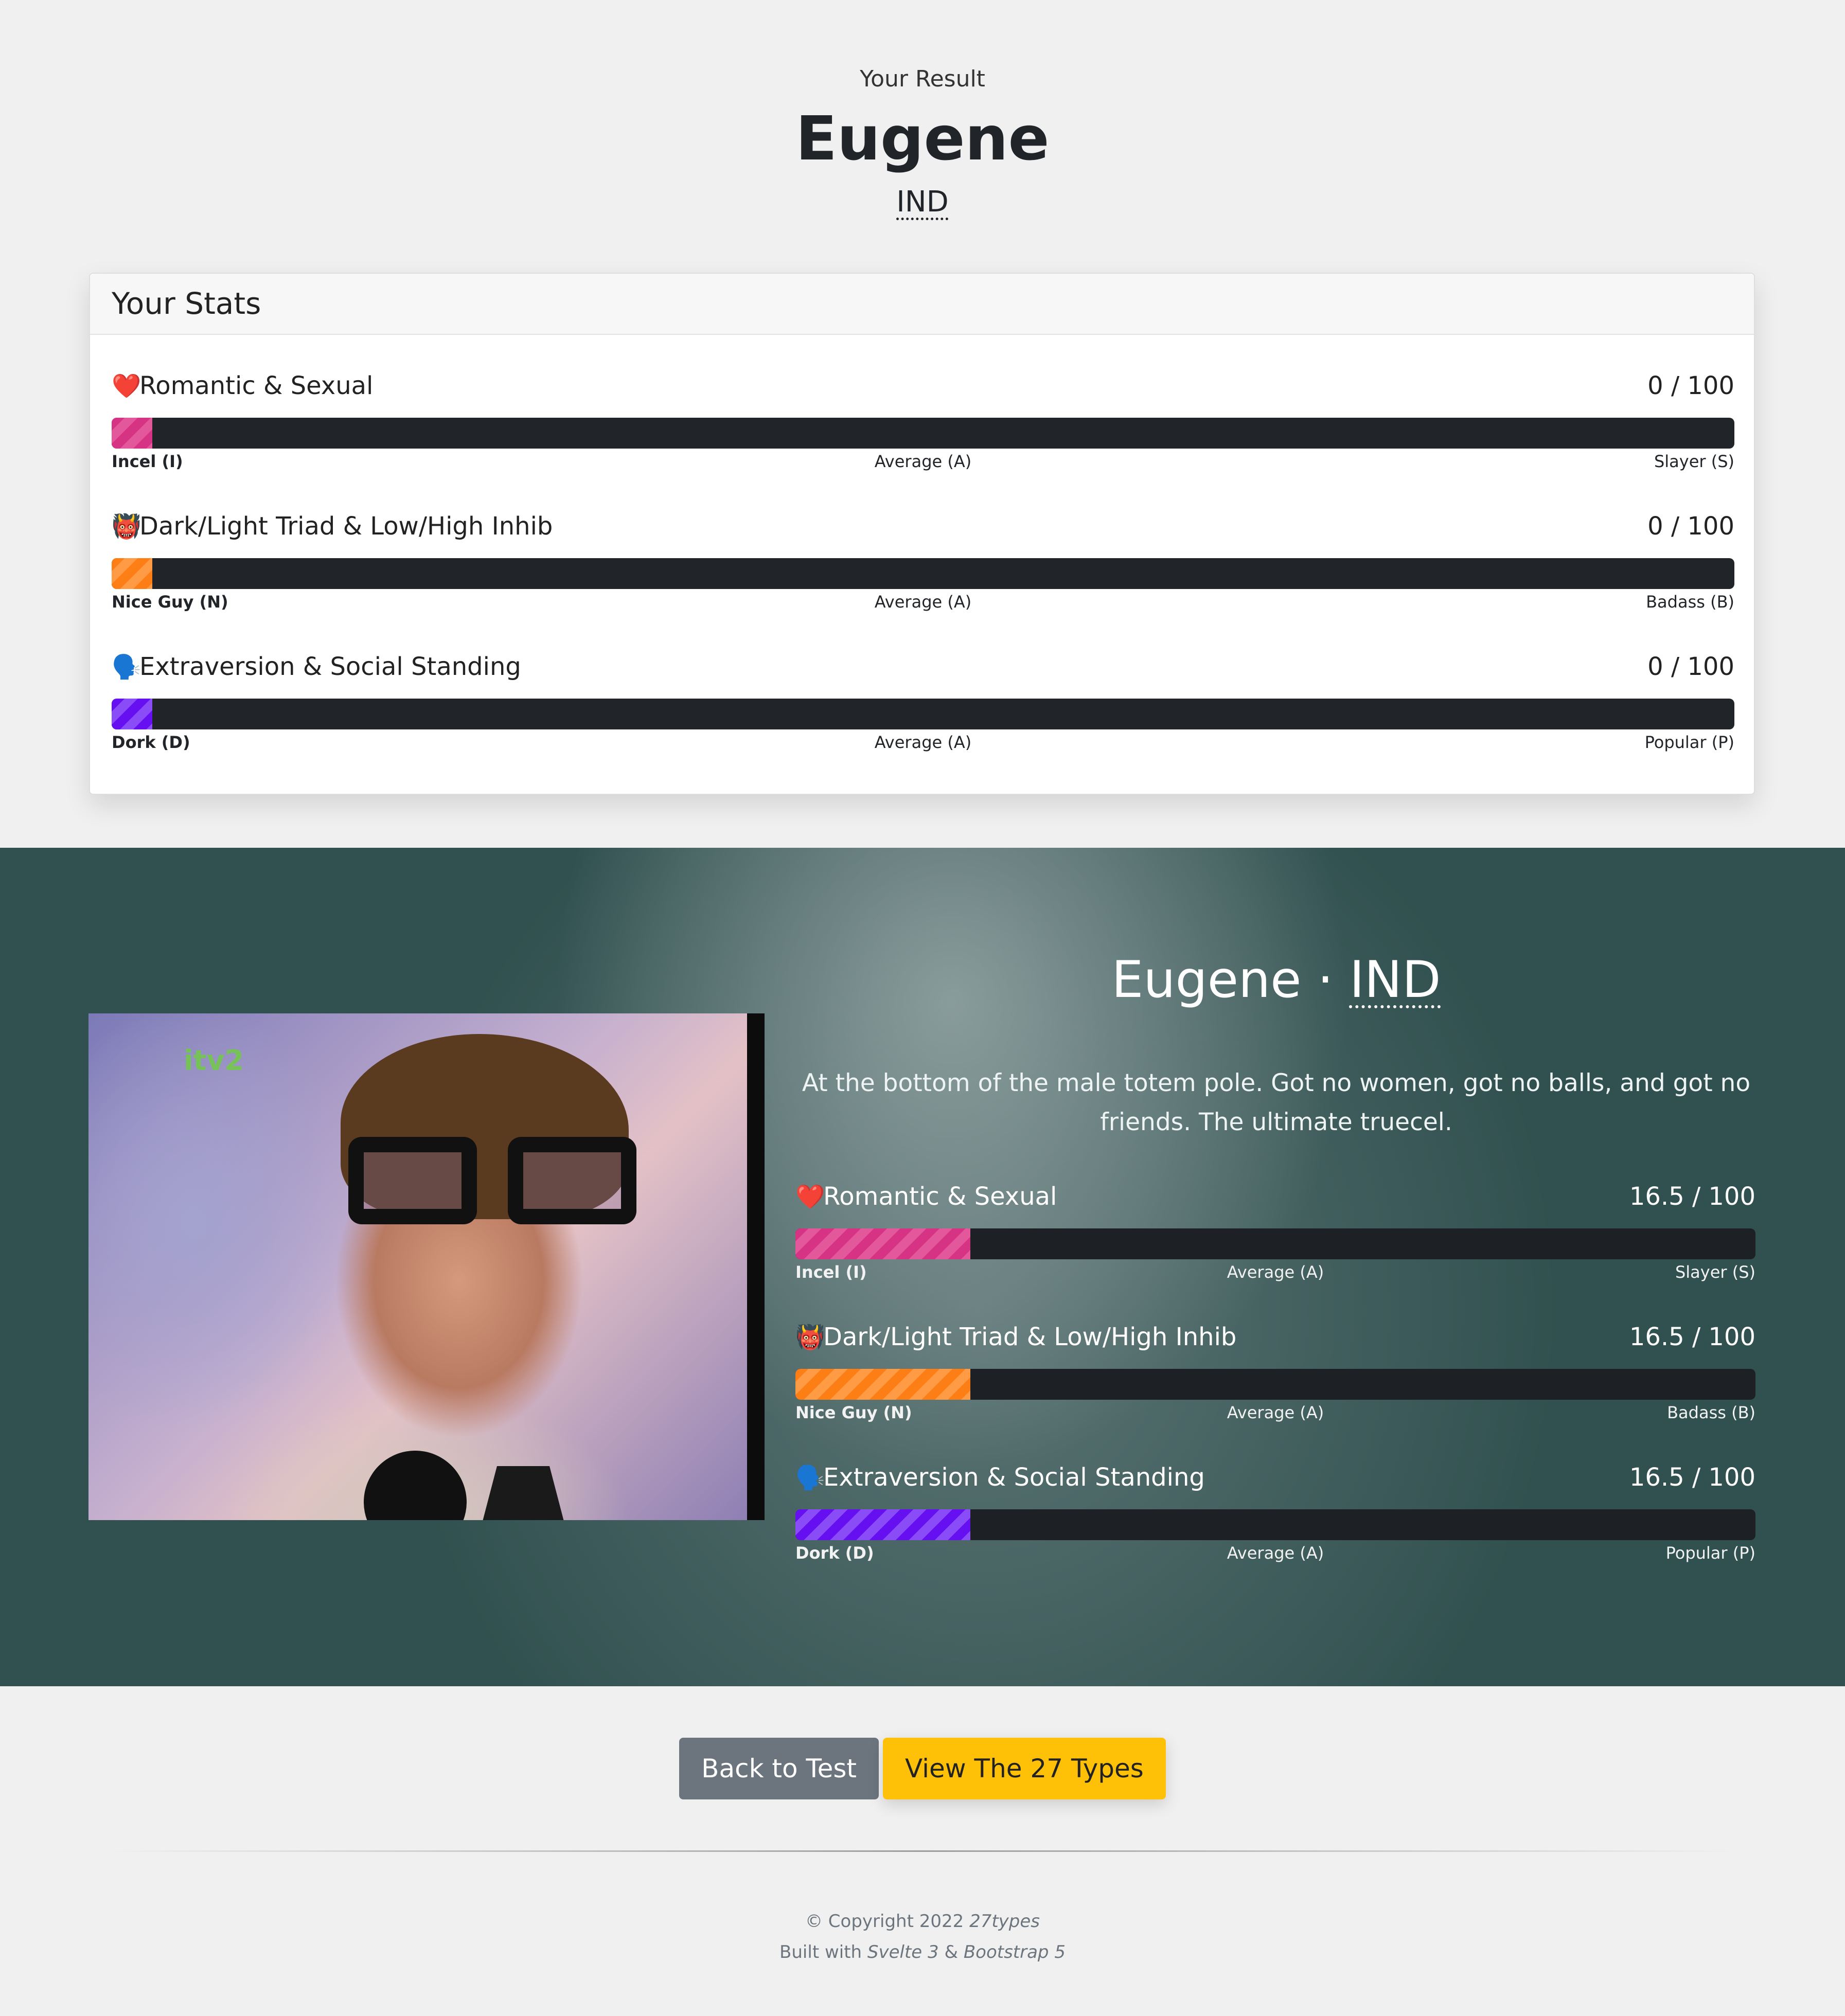 Image resolution: width=1845 pixels, height=2016 pixels. Describe the element at coordinates (1207, 980) in the screenshot. I see `type-name: Eugene` at that location.